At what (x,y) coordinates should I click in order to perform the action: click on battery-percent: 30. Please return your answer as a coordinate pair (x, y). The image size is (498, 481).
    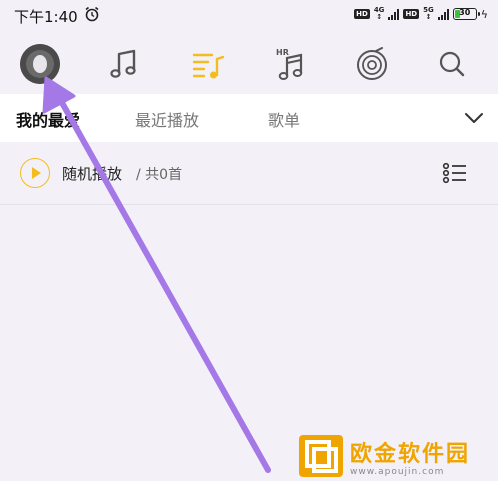
    Looking at the image, I should click on (465, 12).